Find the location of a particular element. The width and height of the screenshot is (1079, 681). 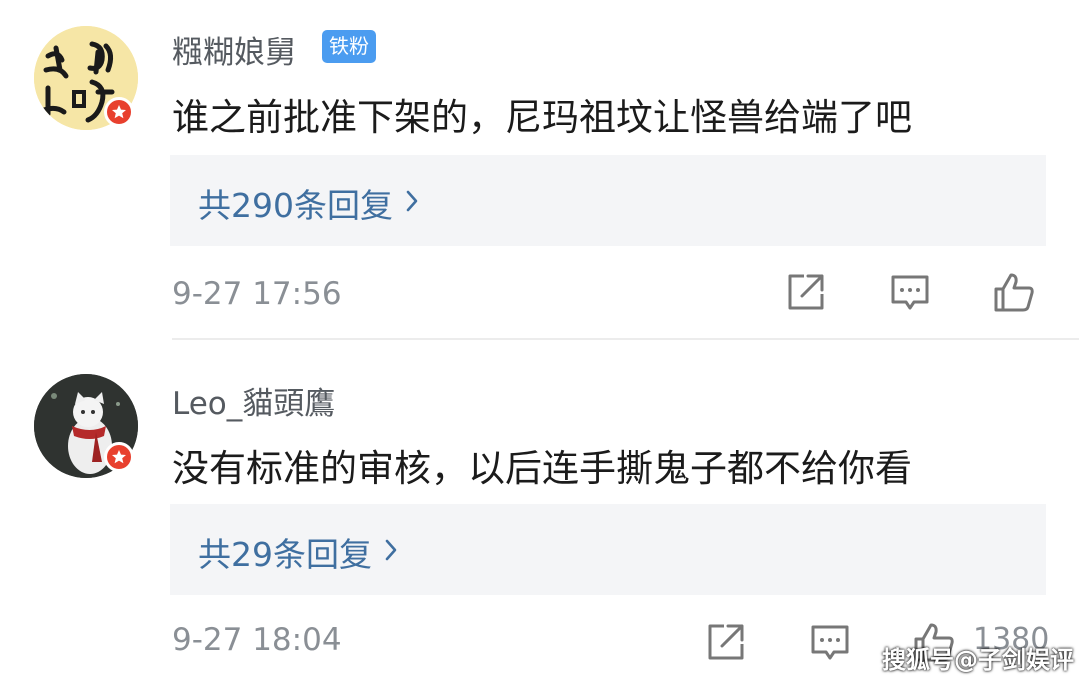

view-replies-link: 共29条回复 is located at coordinates (298, 552).